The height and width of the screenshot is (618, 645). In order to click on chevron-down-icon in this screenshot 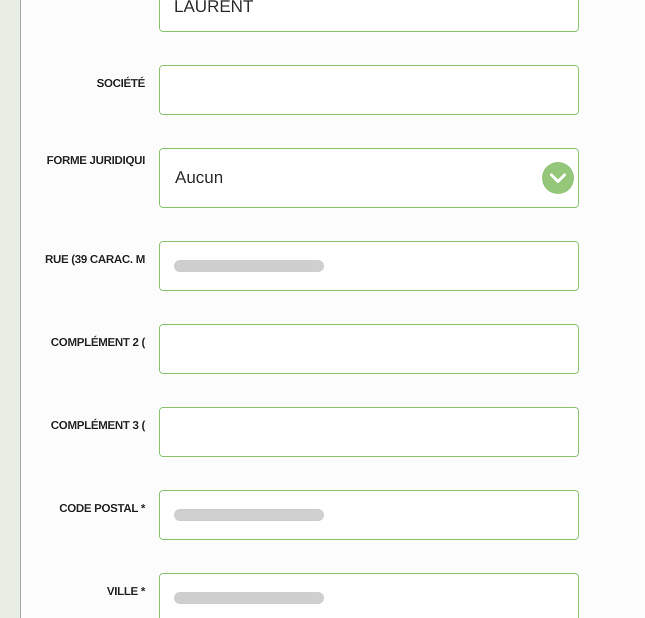, I will do `click(558, 178)`.